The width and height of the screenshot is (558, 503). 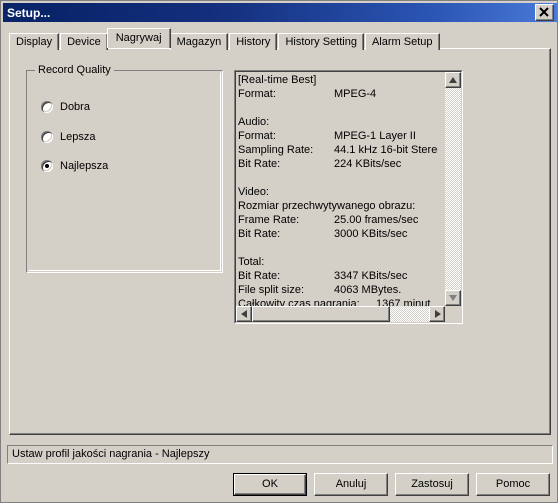 What do you see at coordinates (327, 206) in the screenshot?
I see `info-line-label: Rozmiar przechwytywanego obrazu:` at bounding box center [327, 206].